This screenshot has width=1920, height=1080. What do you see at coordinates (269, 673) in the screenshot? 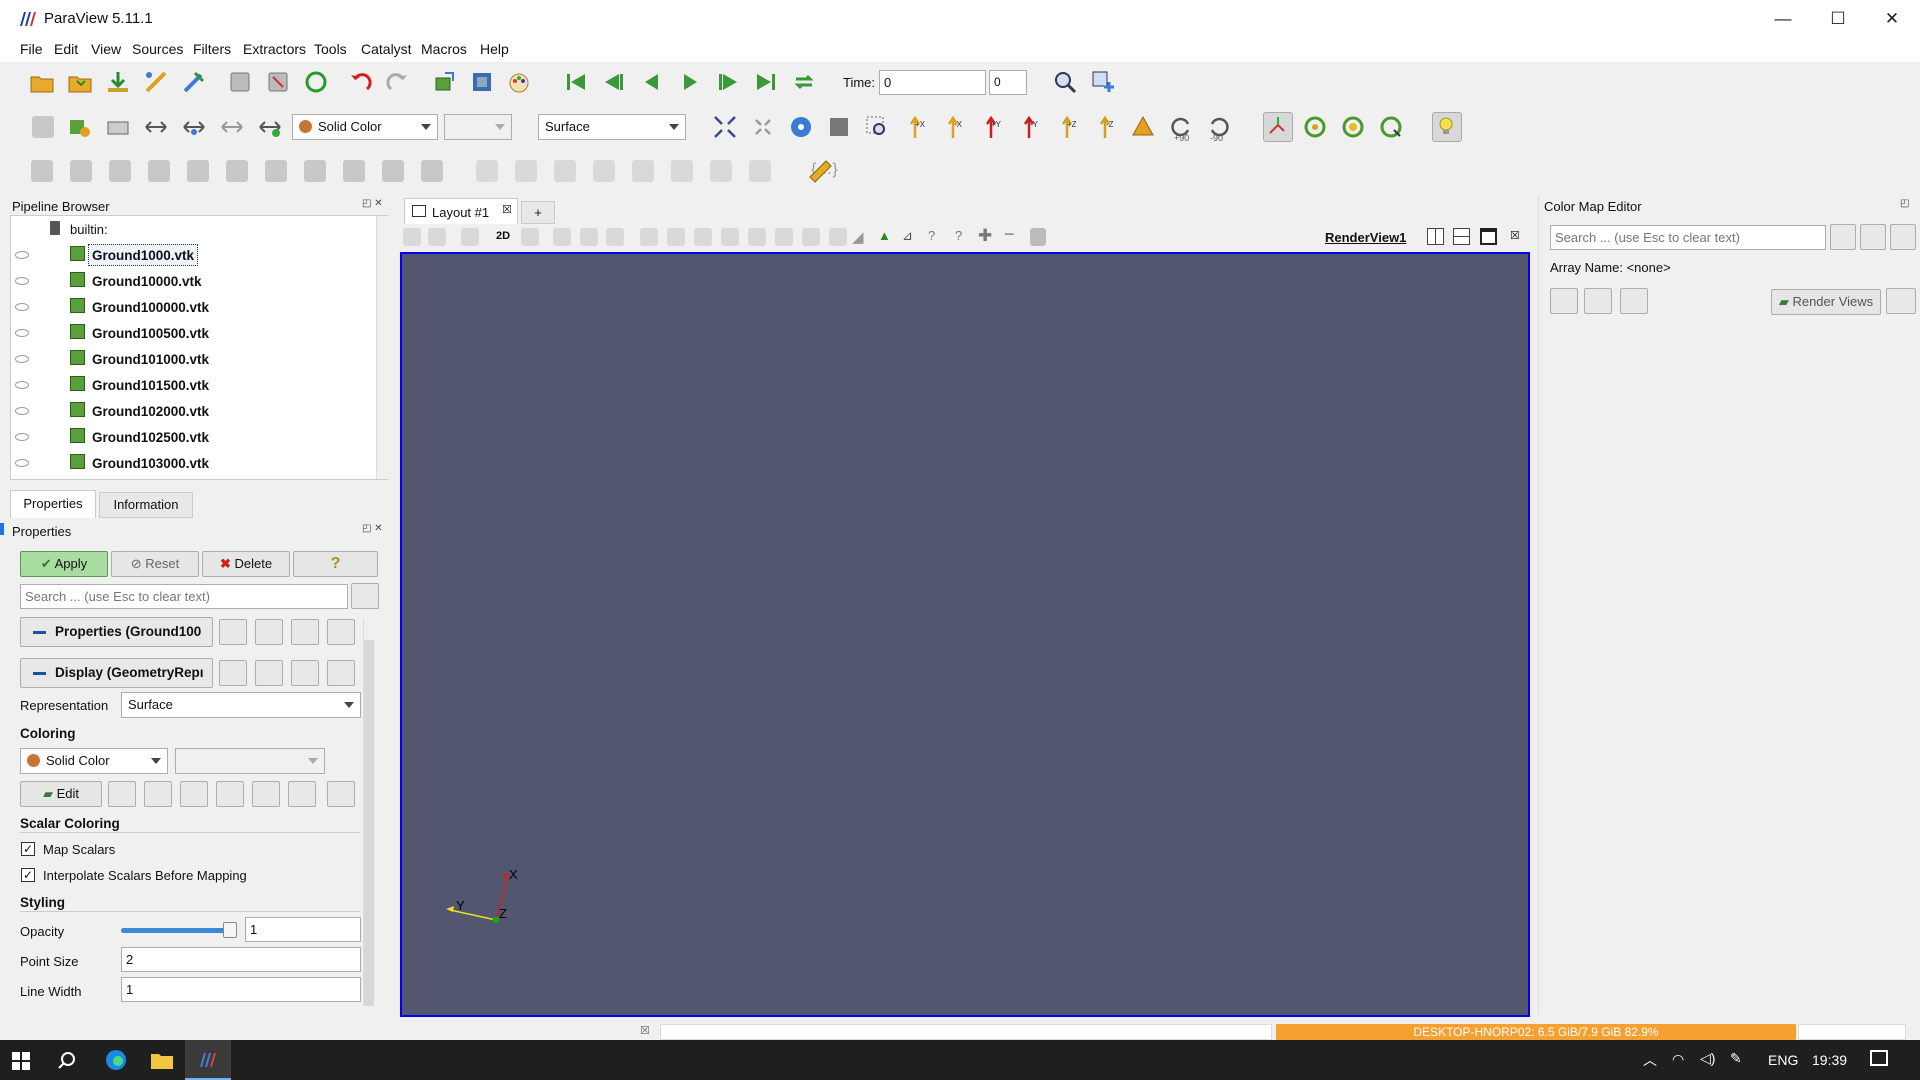
I see `paste-icon` at bounding box center [269, 673].